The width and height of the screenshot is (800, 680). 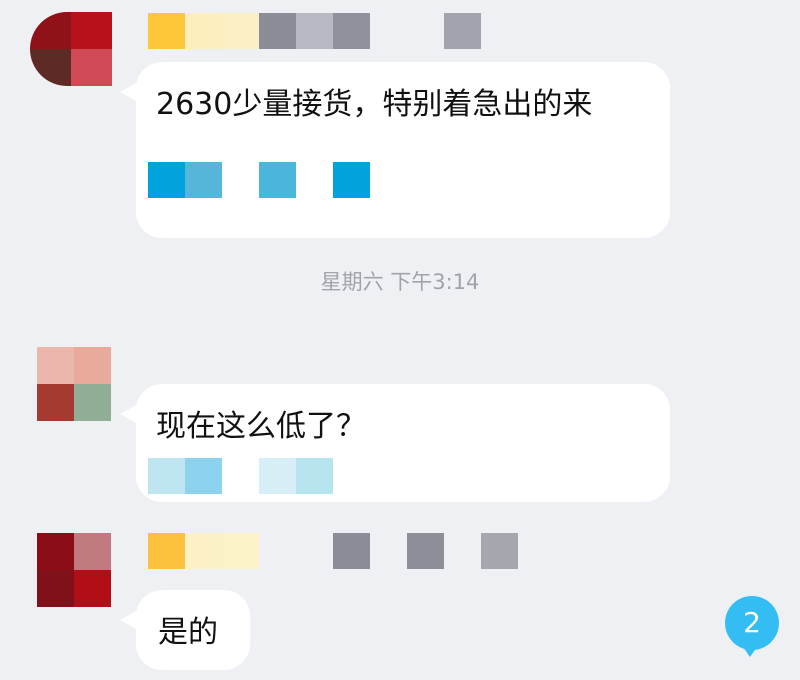 I want to click on message-bubble: 现在这么低了？, so click(x=395, y=443).